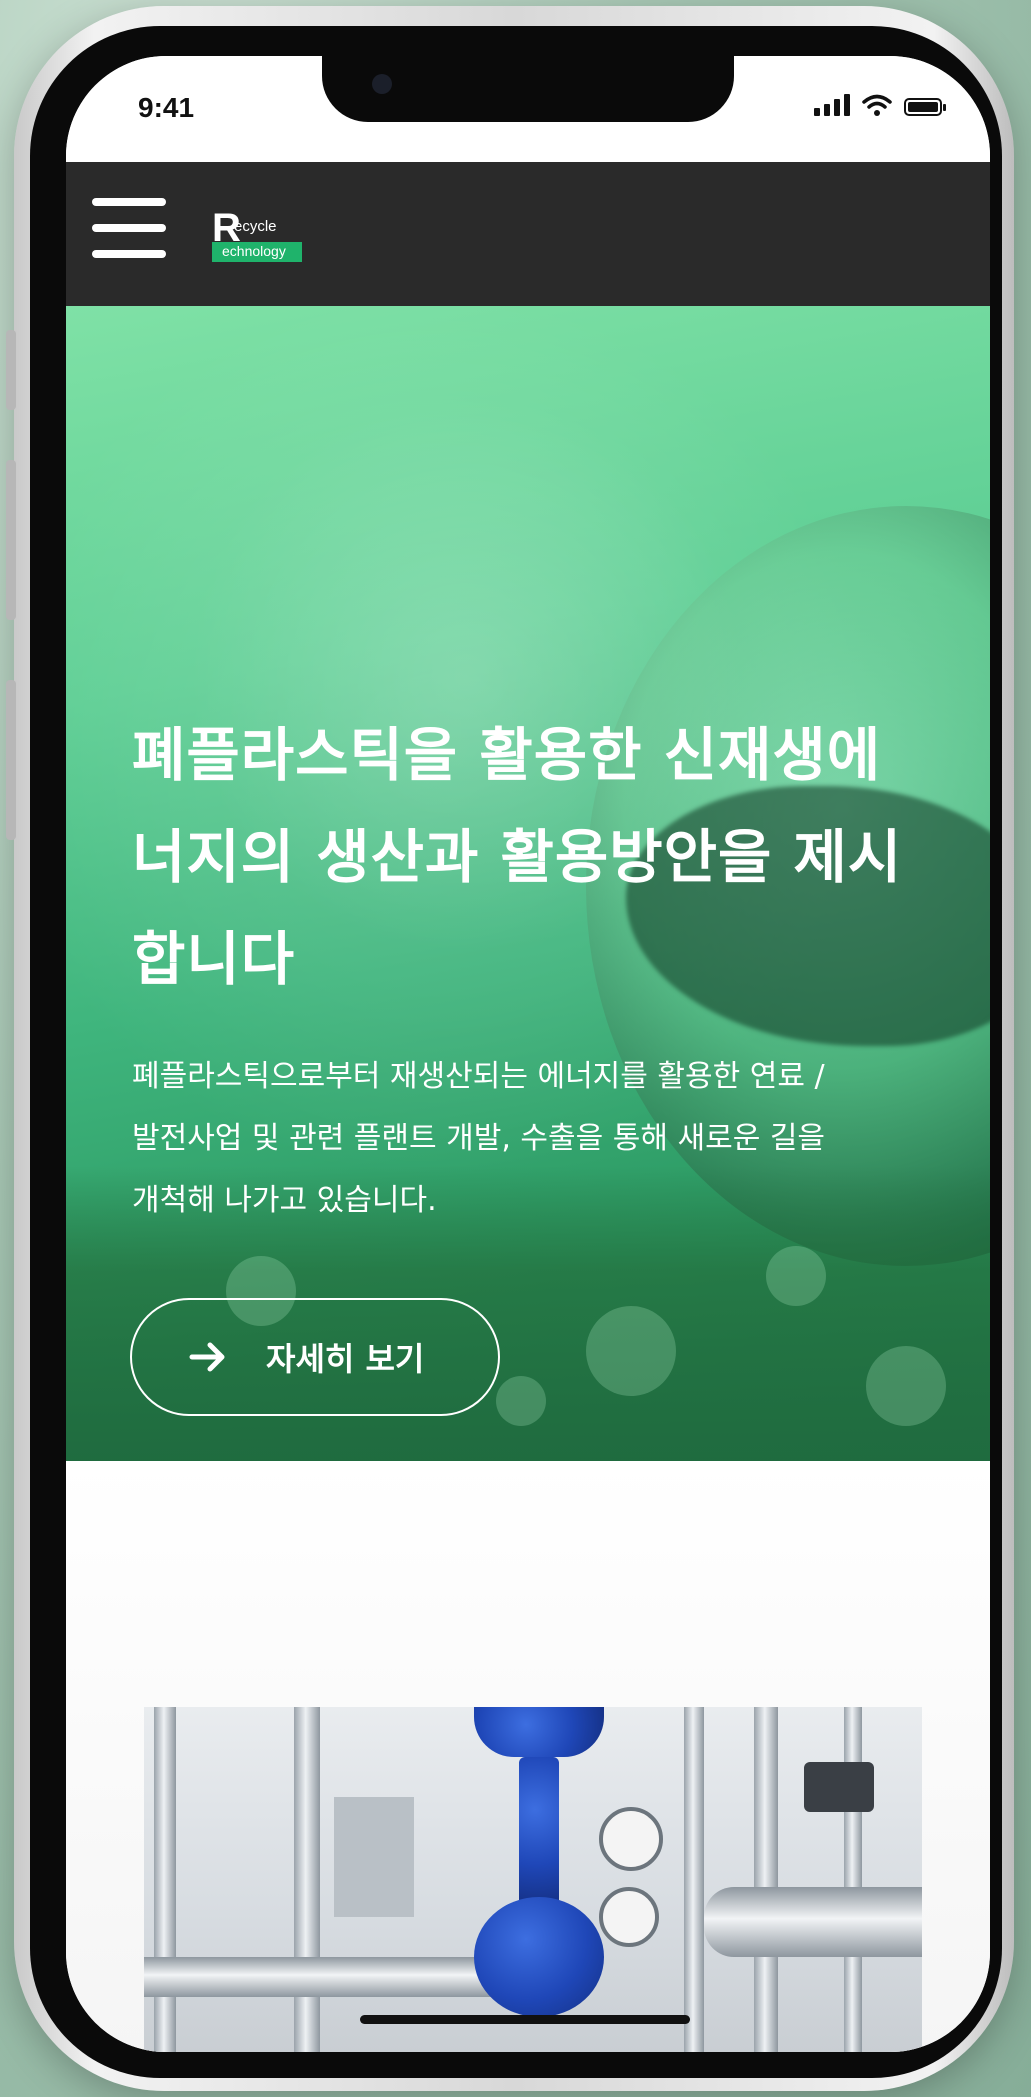  I want to click on valve-body, so click(539, 1957).